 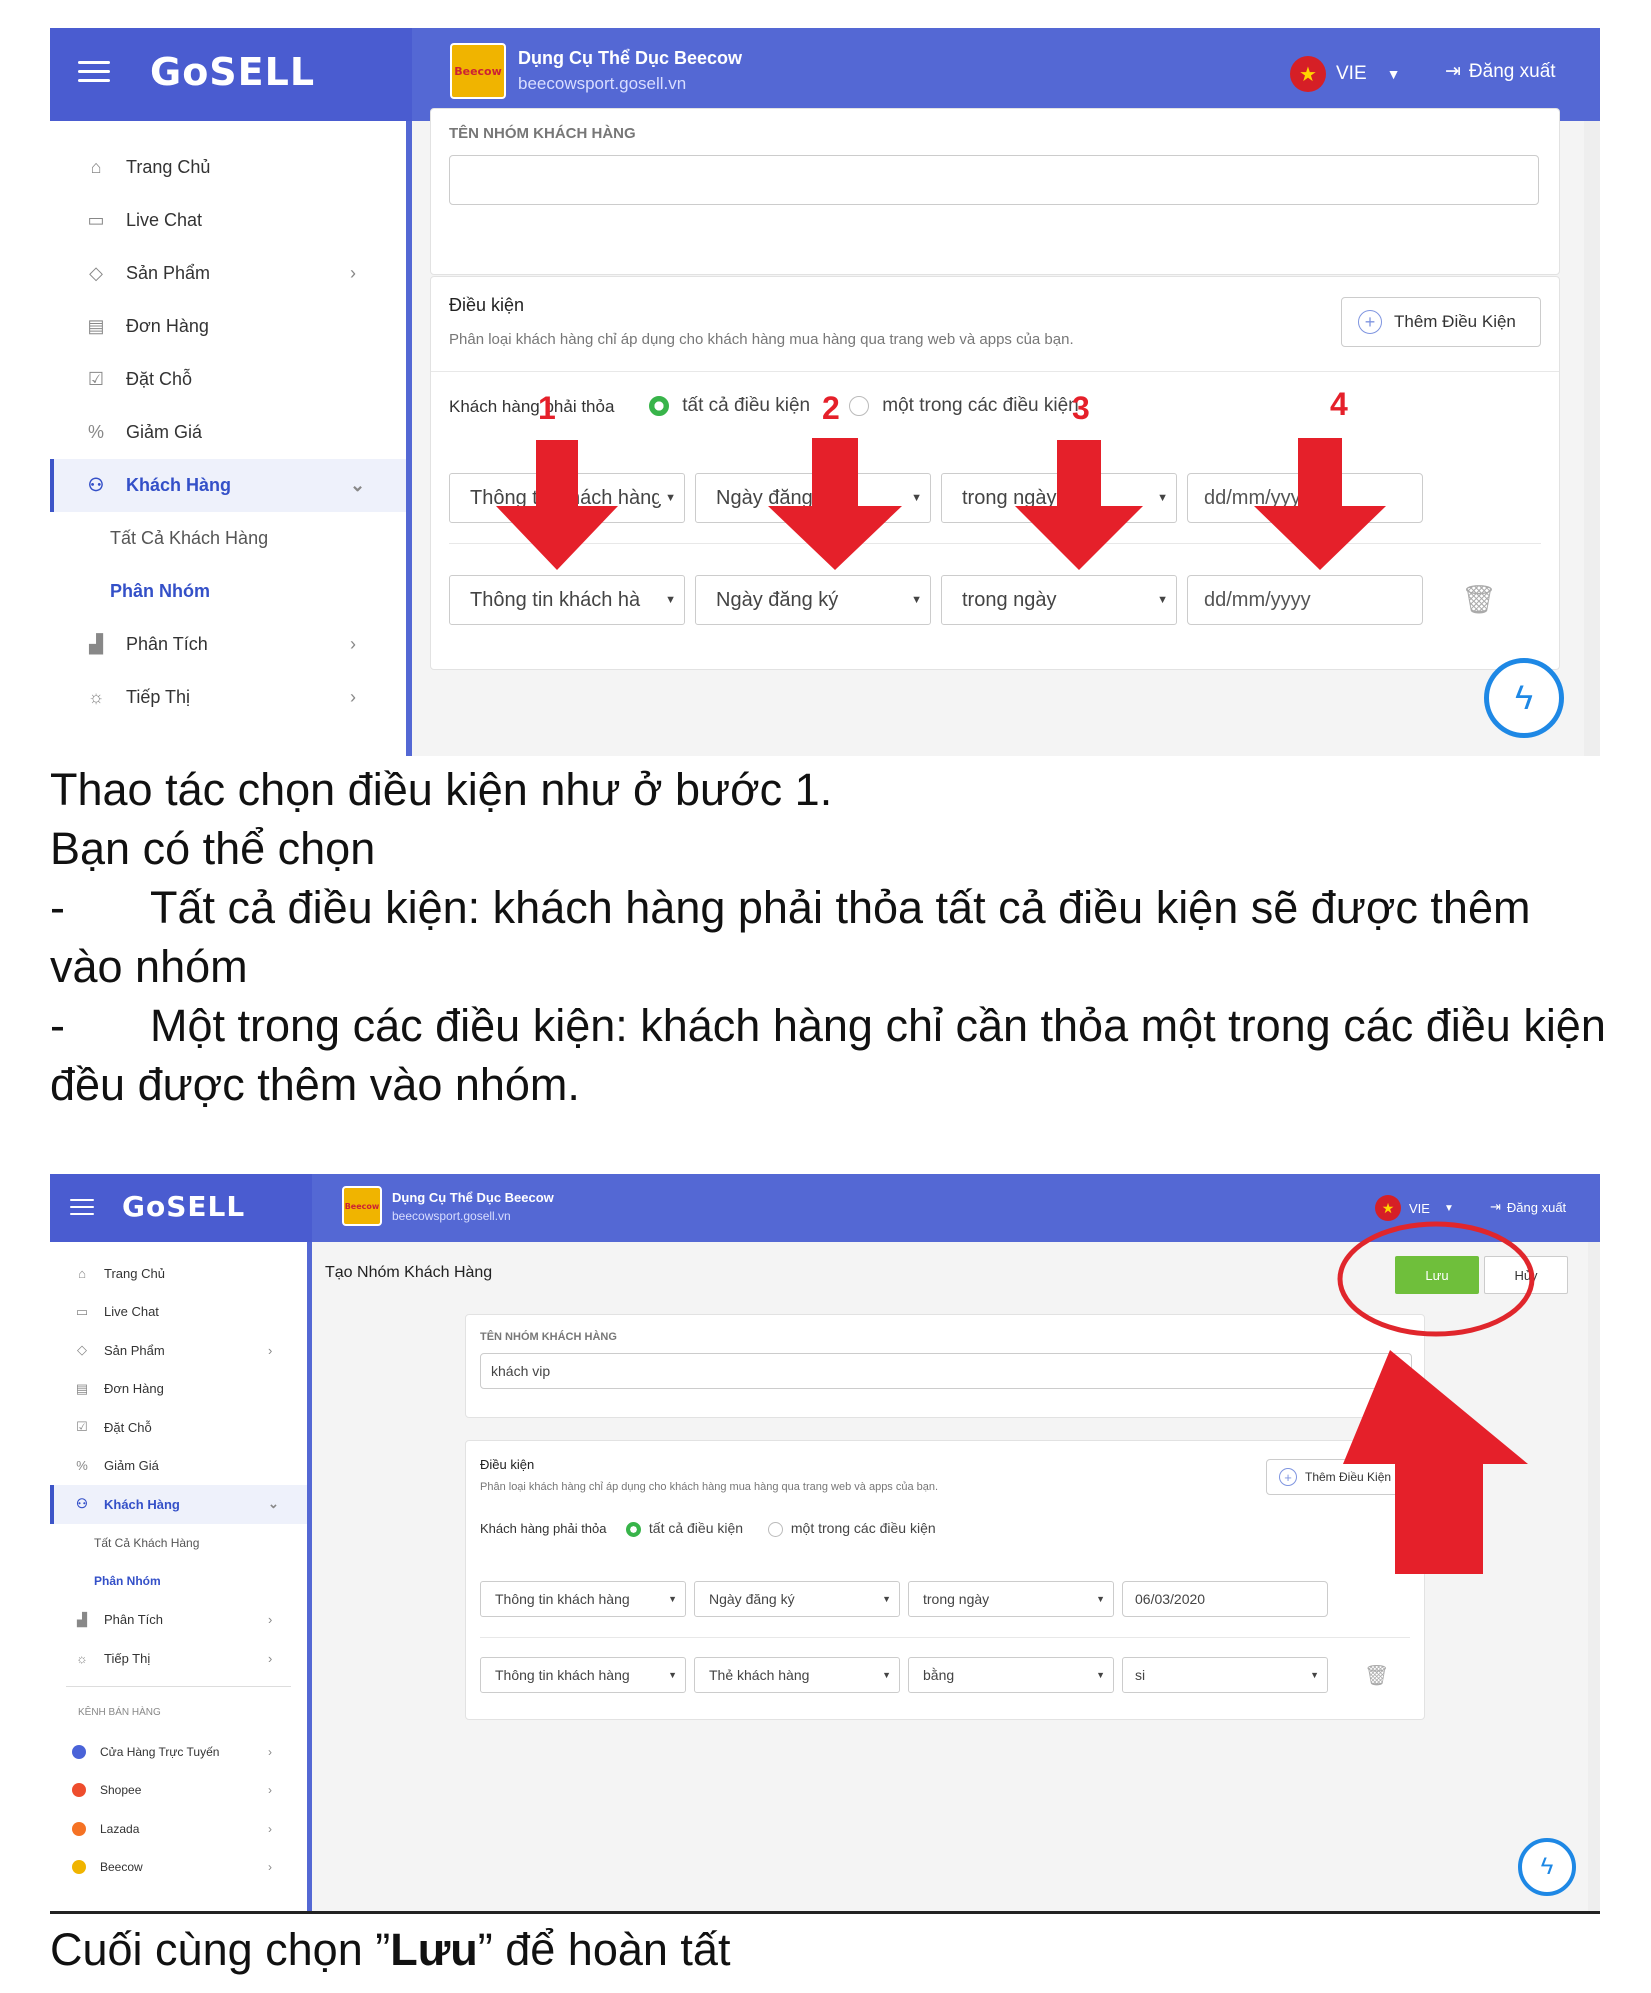 What do you see at coordinates (1436, 1279) in the screenshot?
I see `red-circle-highlight` at bounding box center [1436, 1279].